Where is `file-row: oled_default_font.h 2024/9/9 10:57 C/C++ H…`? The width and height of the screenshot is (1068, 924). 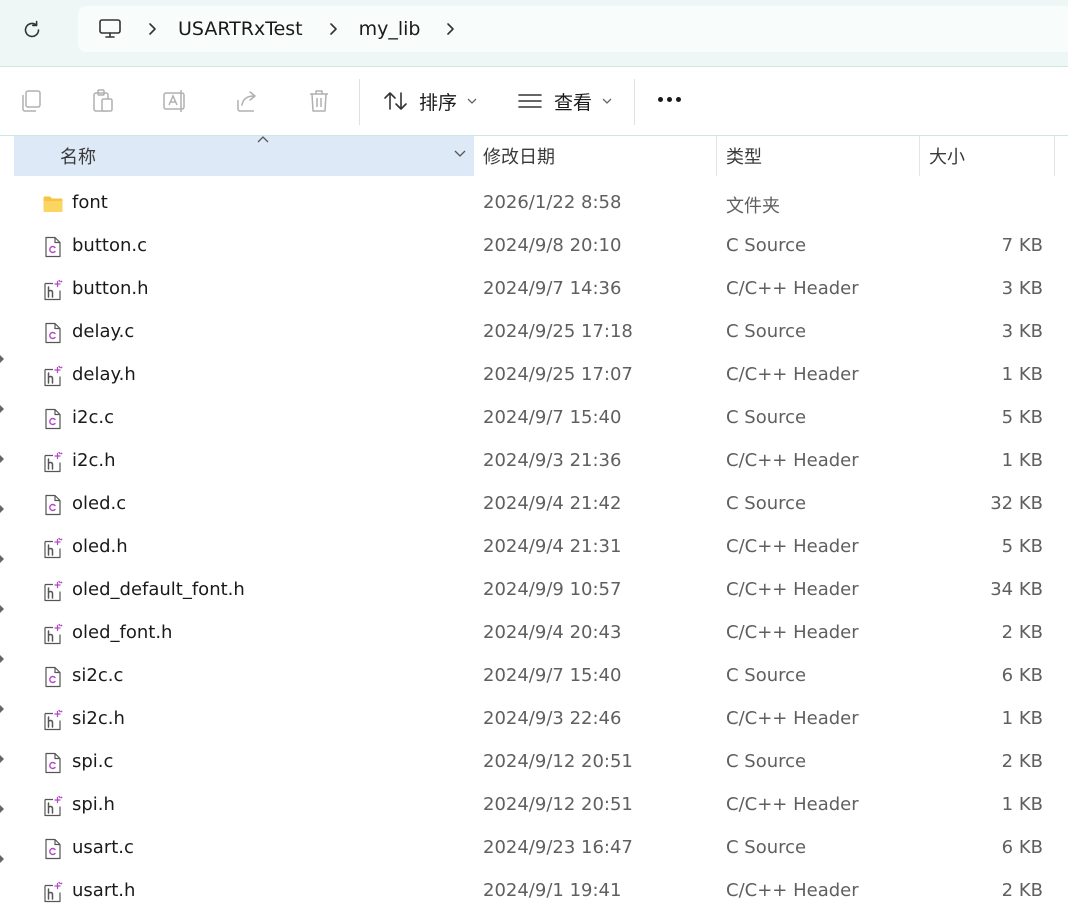 file-row: oled_default_font.h 2024/9/9 10:57 C/C++ H… is located at coordinates (541, 590).